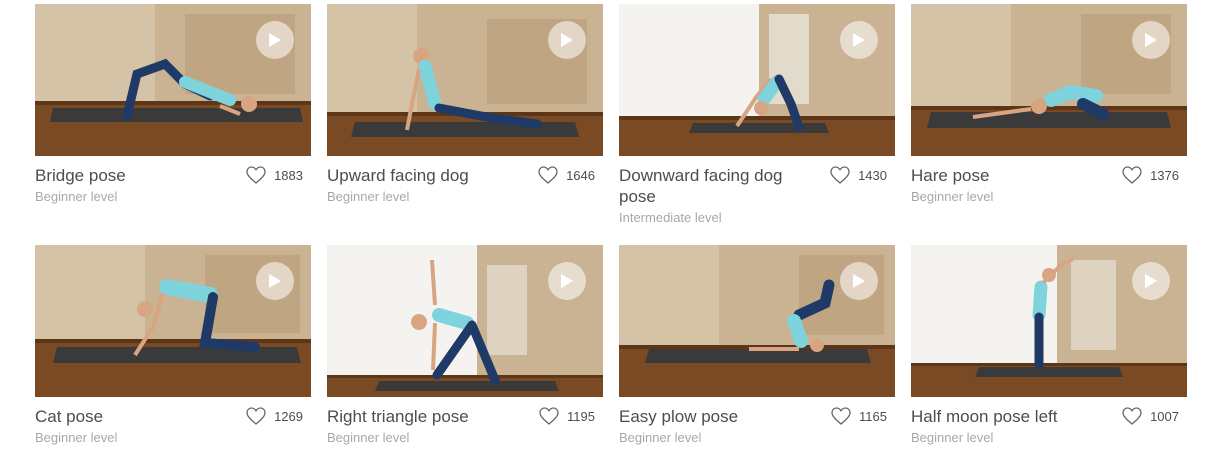 This screenshot has height=461, width=1215. Describe the element at coordinates (135, 426) in the screenshot. I see `pose-title: Cat pose Beginner level` at that location.